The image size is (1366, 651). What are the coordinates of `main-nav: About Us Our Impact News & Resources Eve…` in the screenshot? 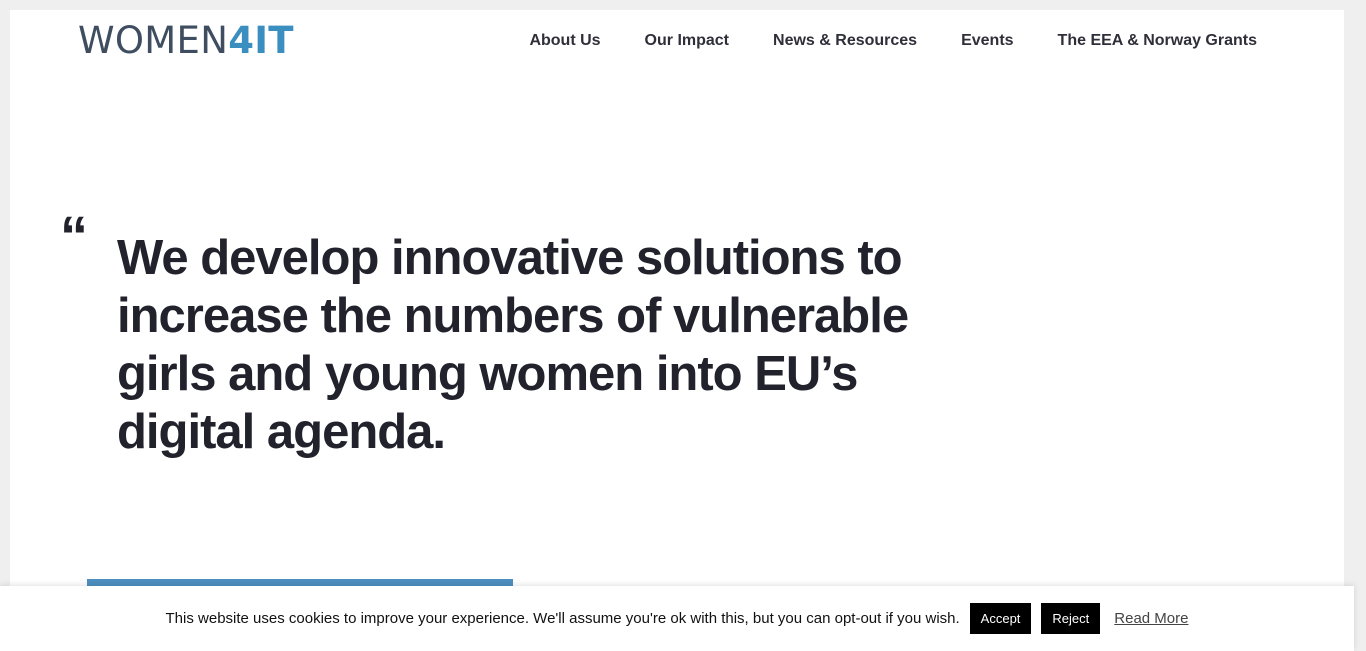 It's located at (893, 41).